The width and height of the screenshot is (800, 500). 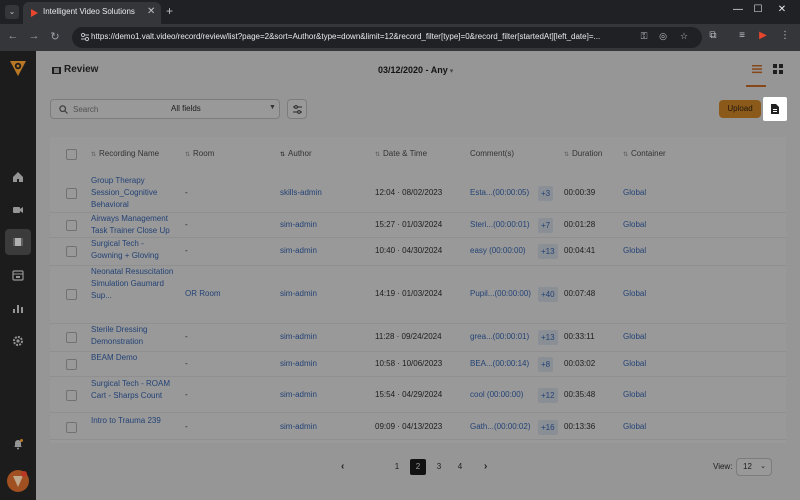 I want to click on comment-link: Steri...(00:00:01), so click(x=500, y=224).